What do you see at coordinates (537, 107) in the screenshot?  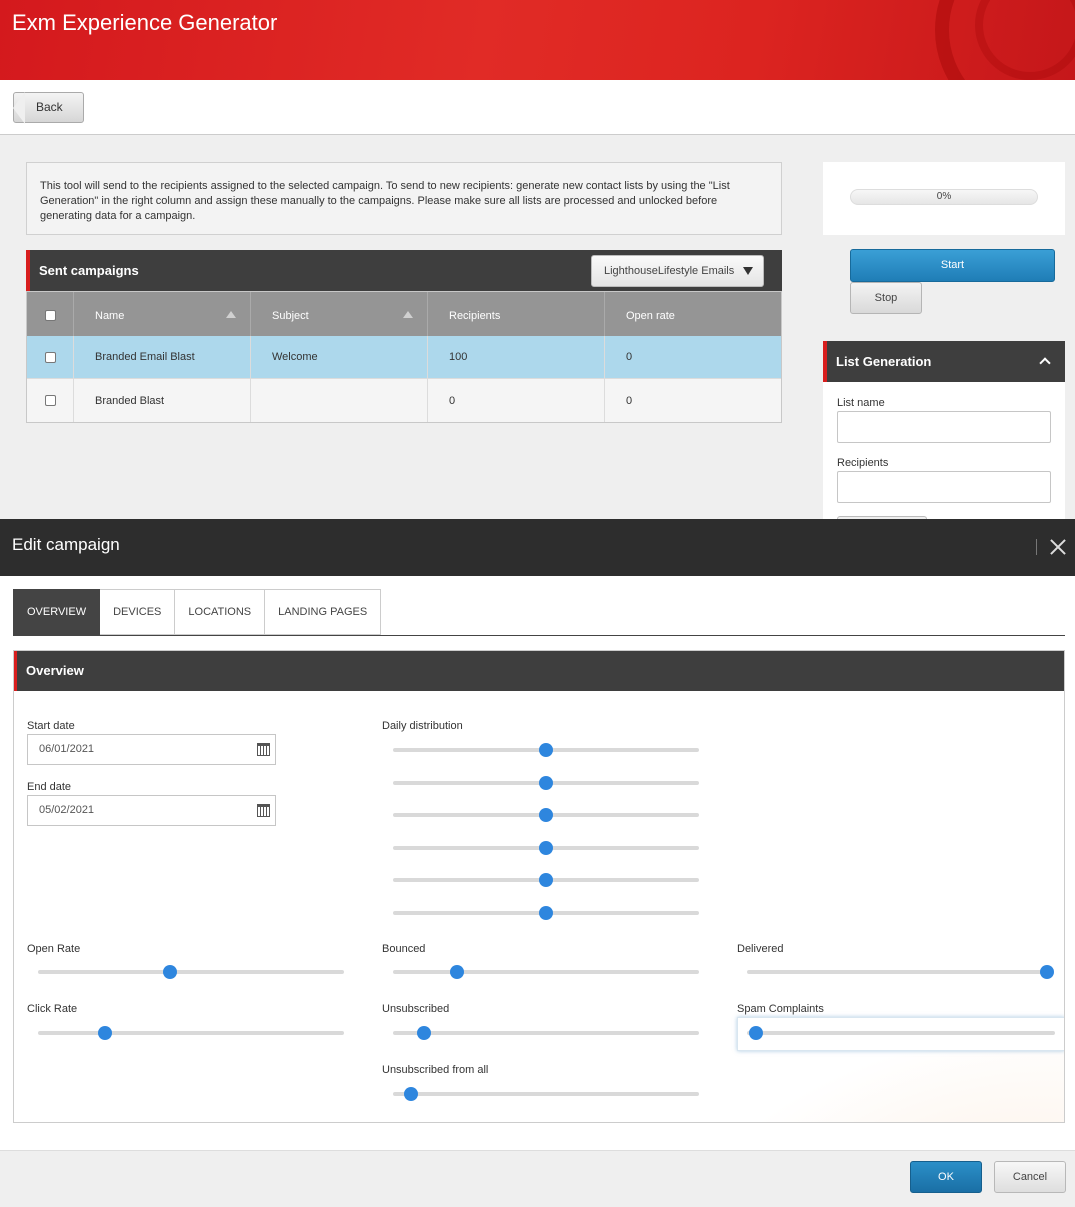 I see `toolbar: Back` at bounding box center [537, 107].